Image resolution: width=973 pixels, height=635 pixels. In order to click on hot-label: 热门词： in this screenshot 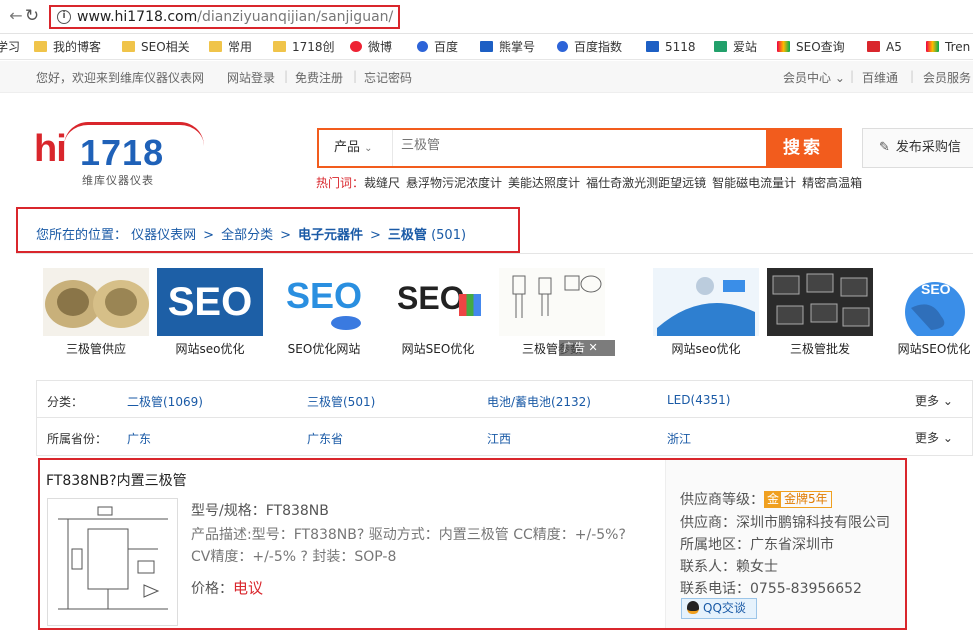, I will do `click(340, 183)`.